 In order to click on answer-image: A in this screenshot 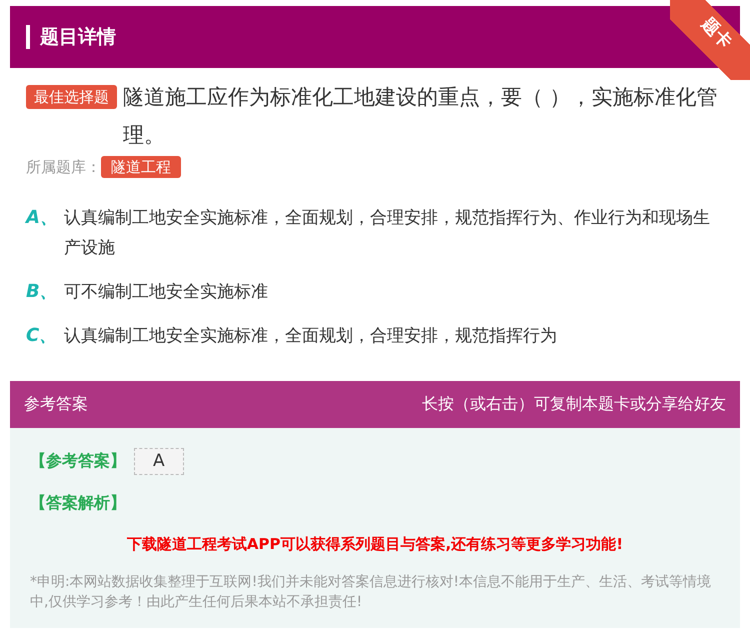, I will do `click(159, 461)`.